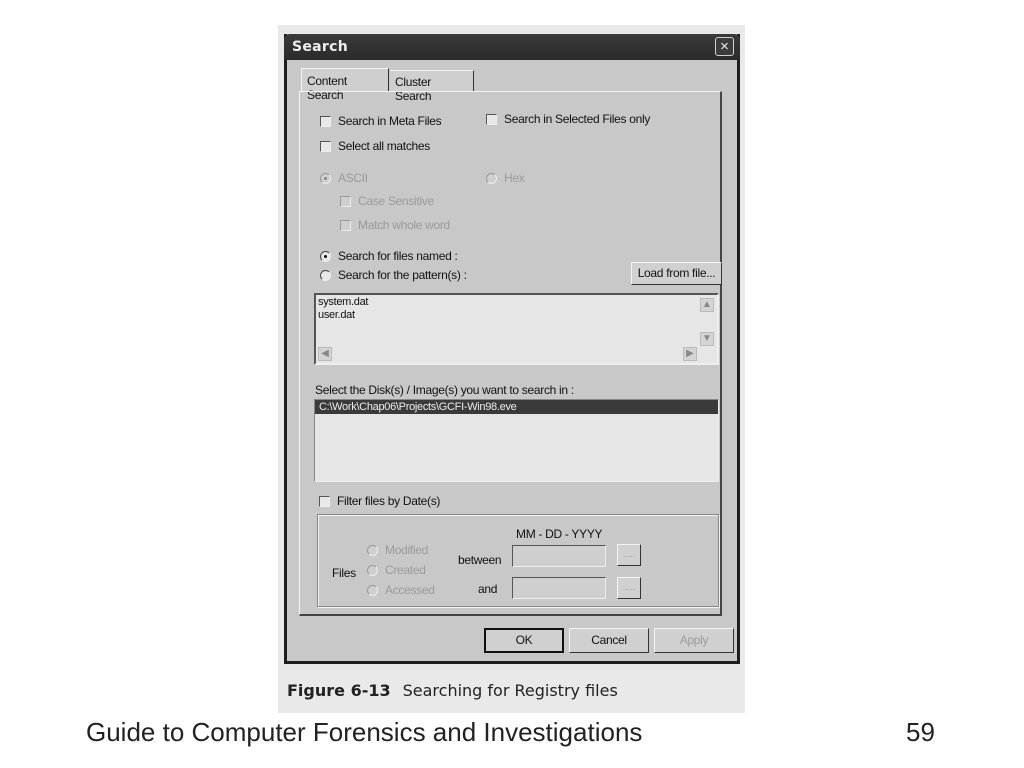 The height and width of the screenshot is (768, 1024). Describe the element at coordinates (920, 732) in the screenshot. I see `footer-page-number: 59` at that location.